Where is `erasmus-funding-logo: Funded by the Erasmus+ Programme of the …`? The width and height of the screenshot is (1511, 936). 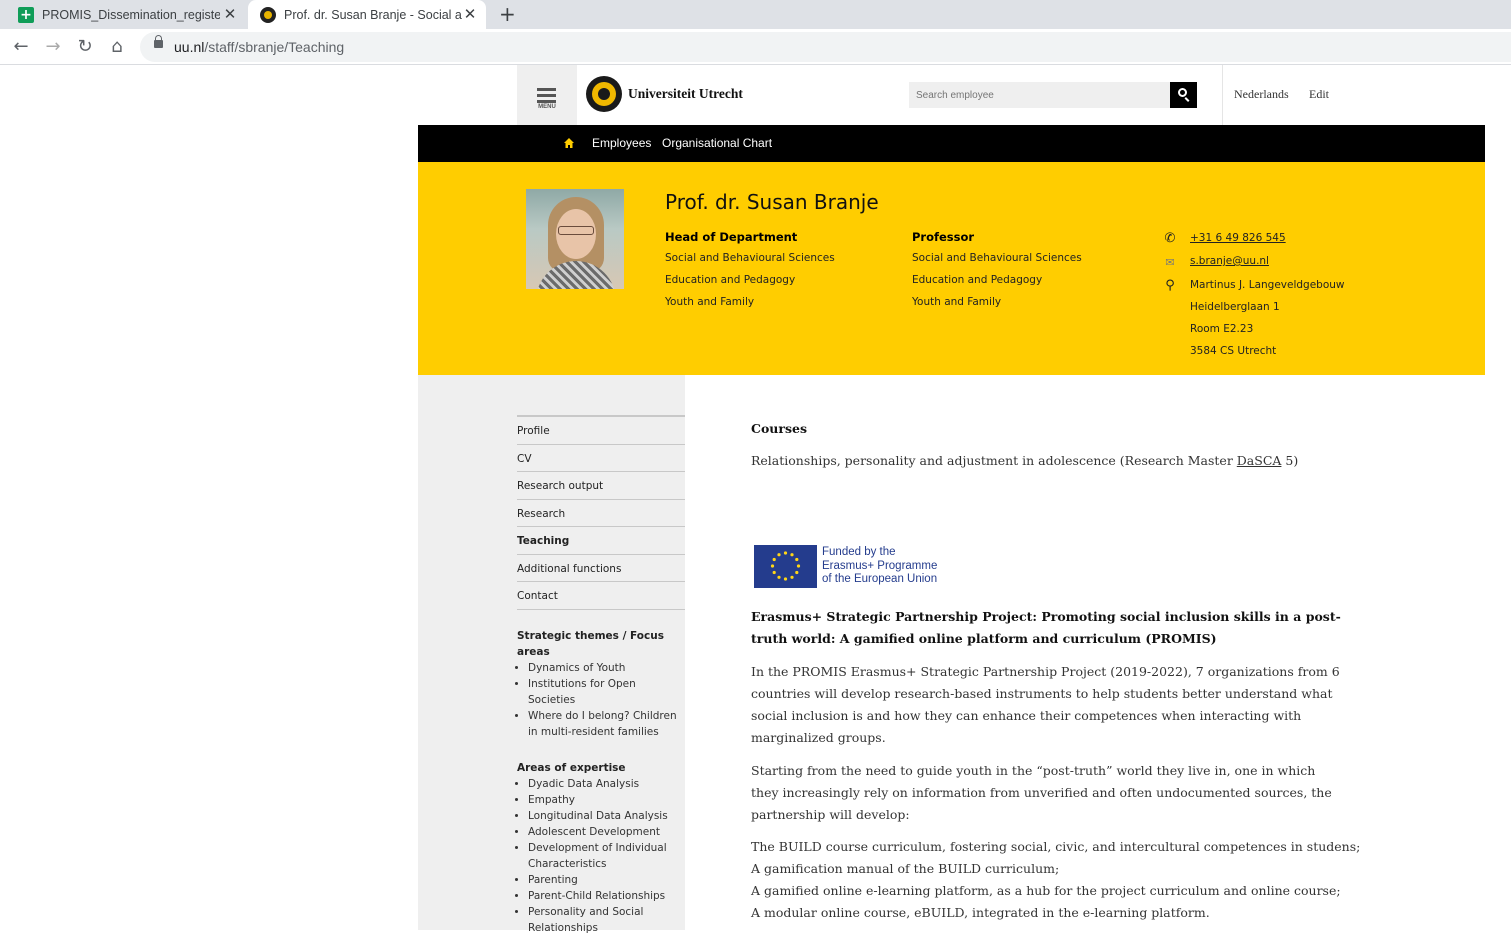
erasmus-funding-logo: Funded by the Erasmus+ Programme of the … is located at coordinates (851, 567).